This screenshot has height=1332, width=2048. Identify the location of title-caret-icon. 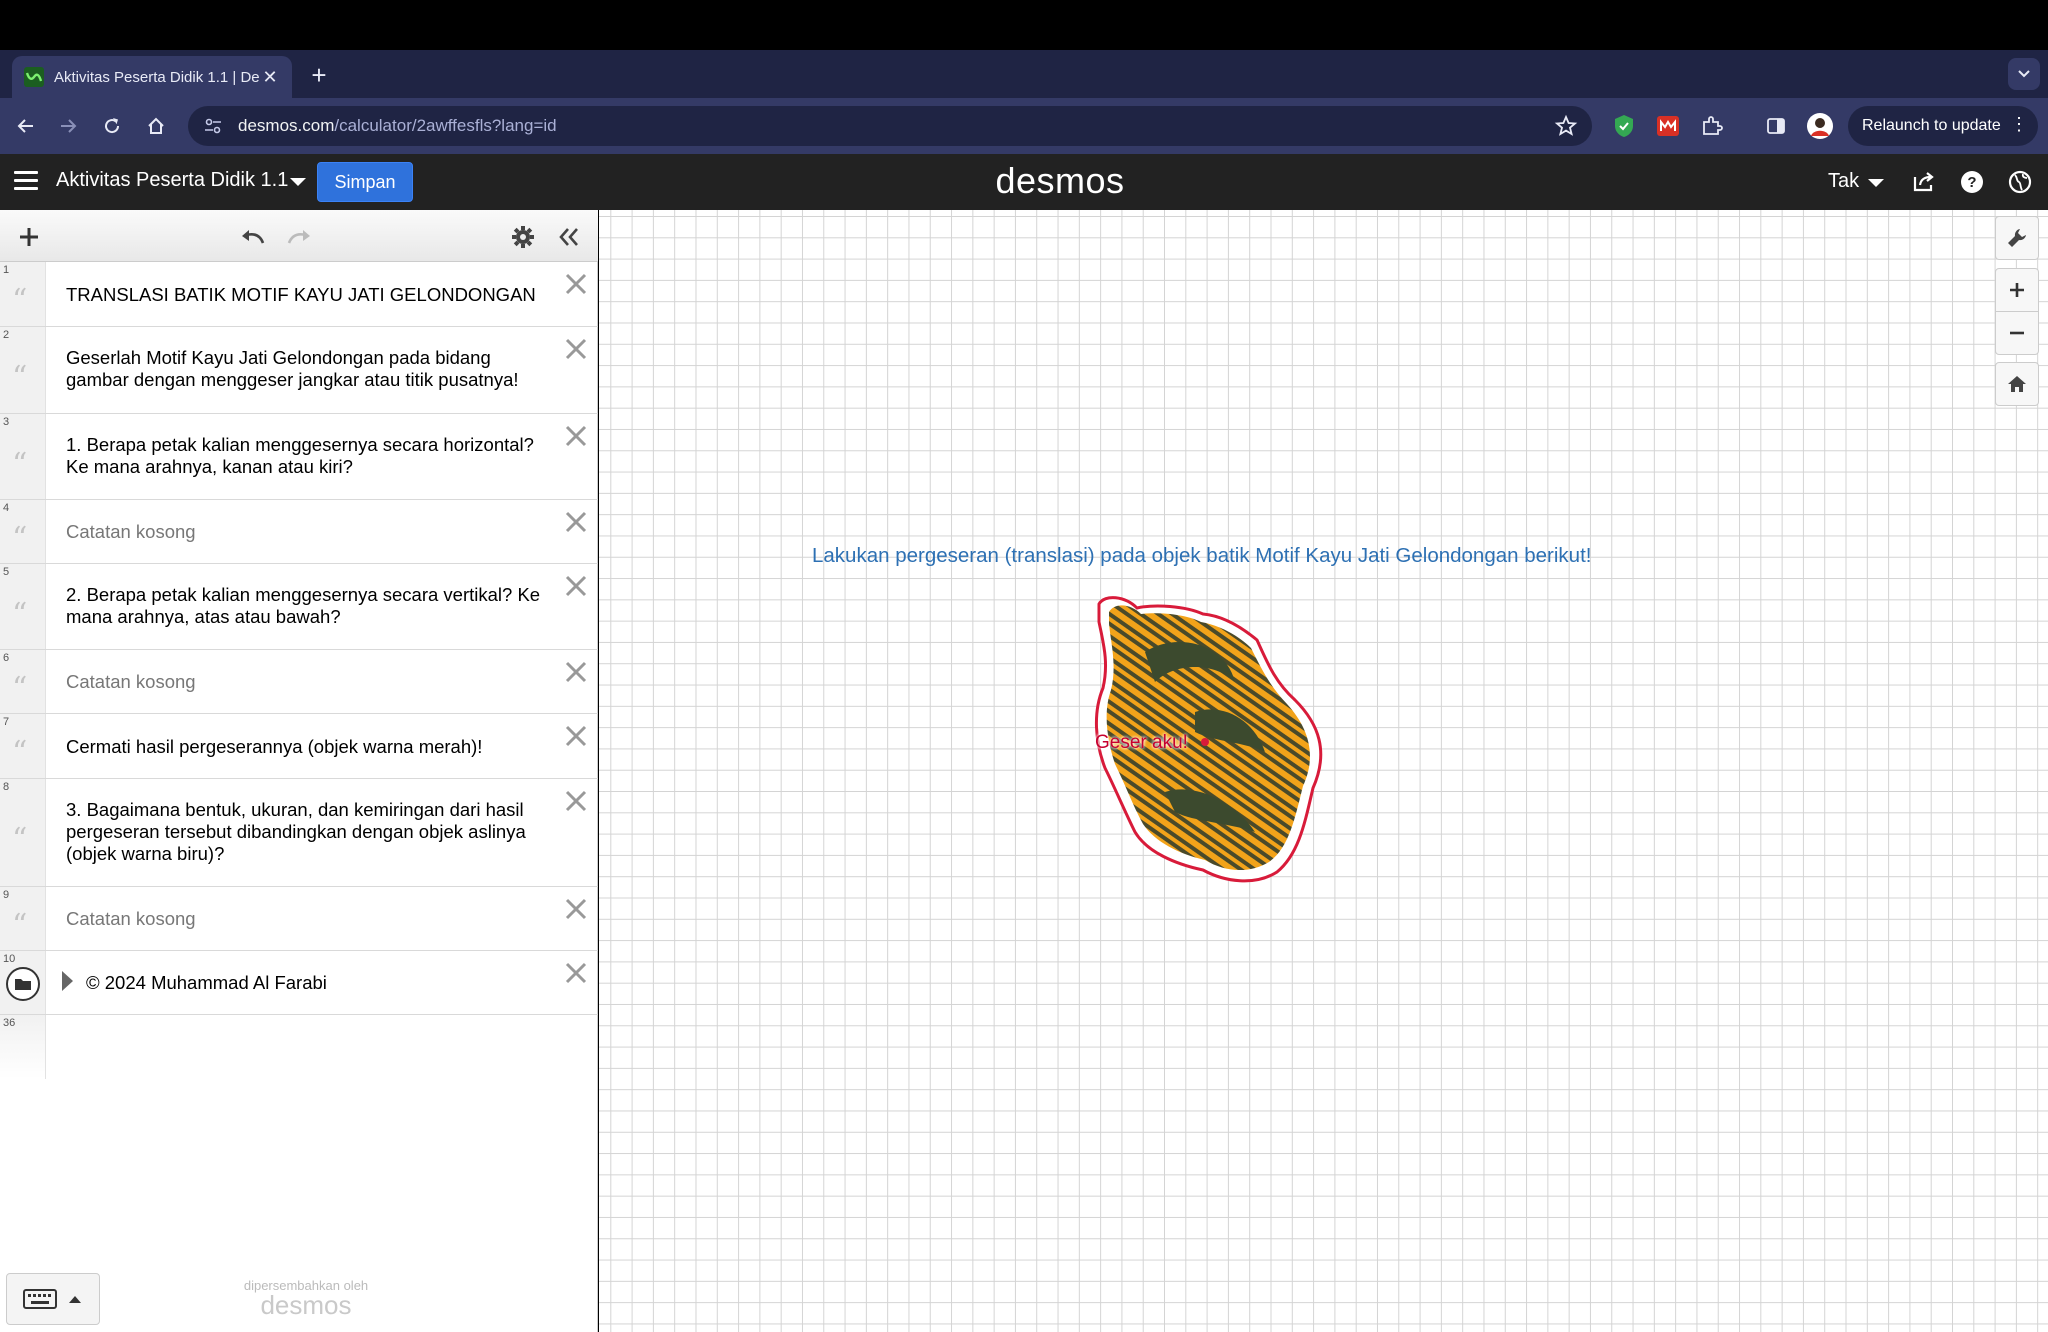
(298, 182).